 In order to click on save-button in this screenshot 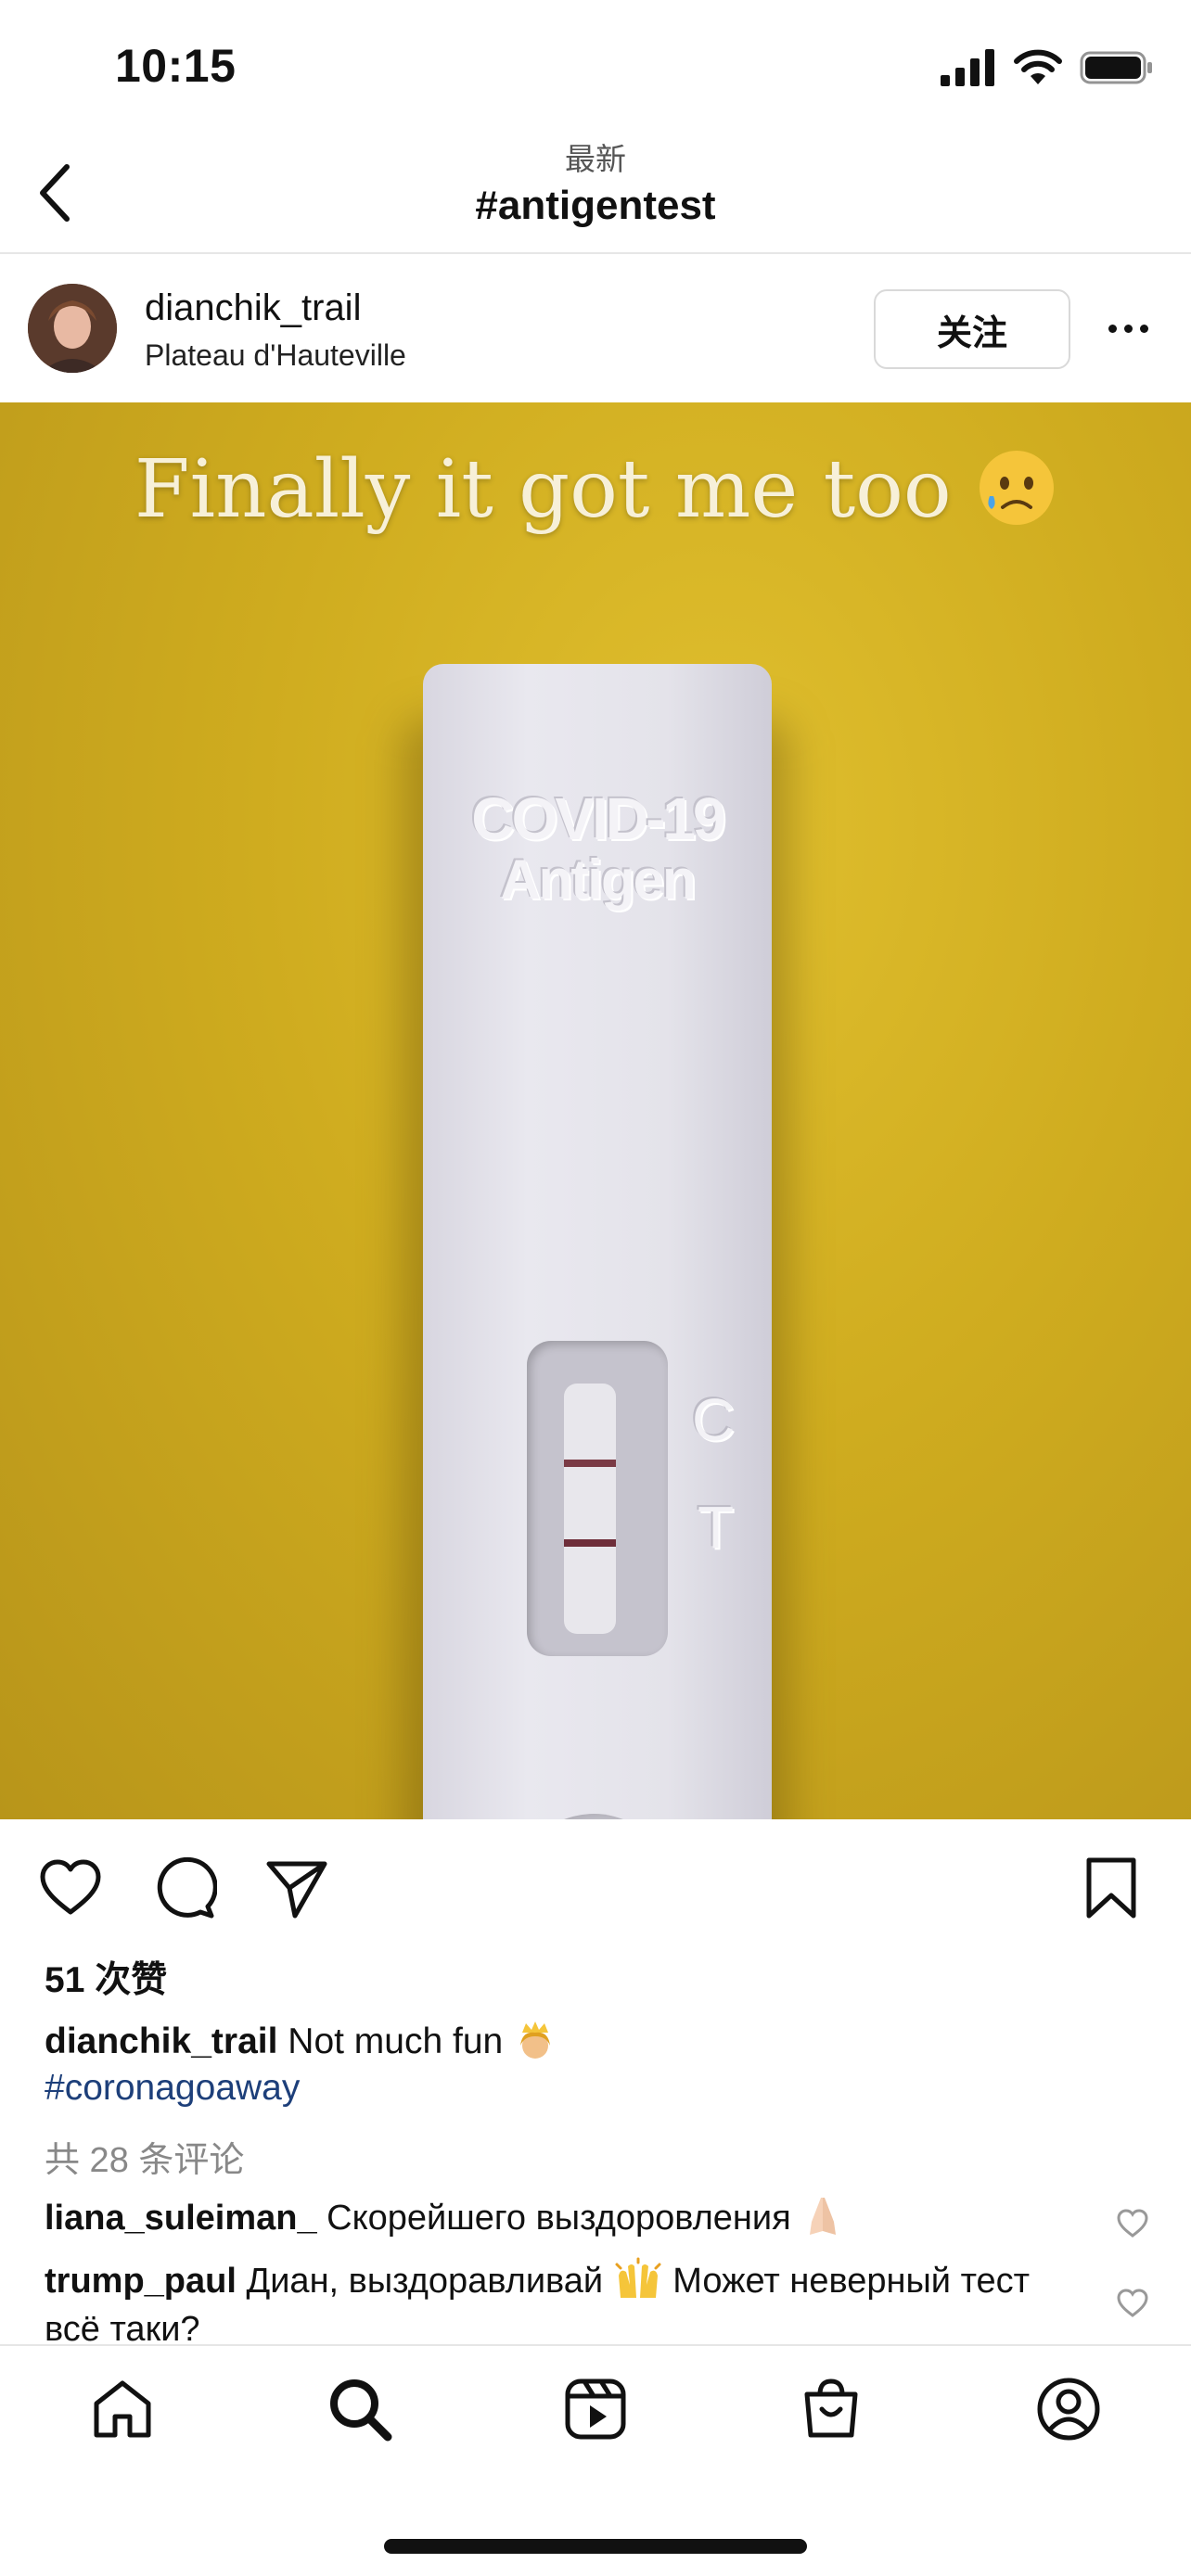, I will do `click(1111, 1888)`.